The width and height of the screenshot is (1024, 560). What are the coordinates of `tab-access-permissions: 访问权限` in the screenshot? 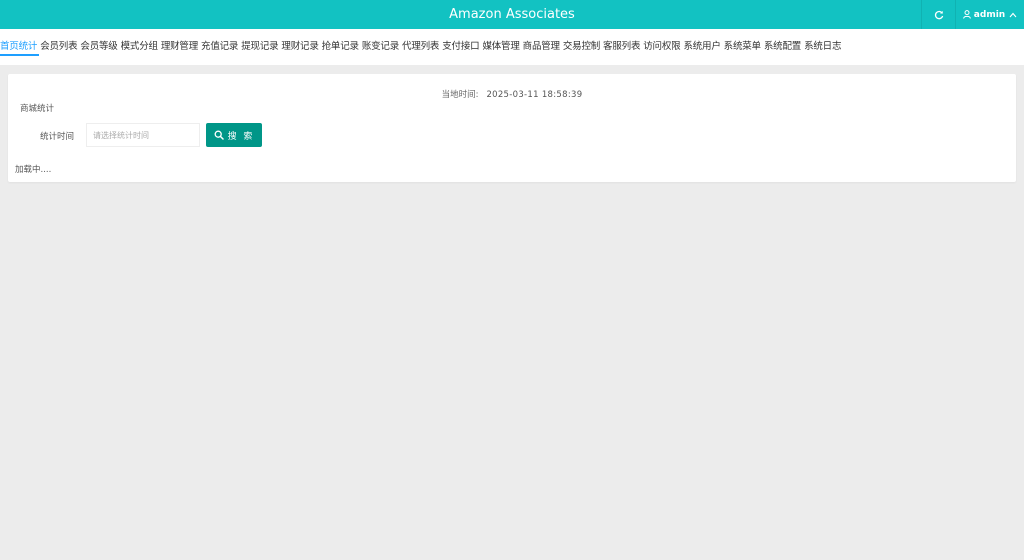 It's located at (663, 45).